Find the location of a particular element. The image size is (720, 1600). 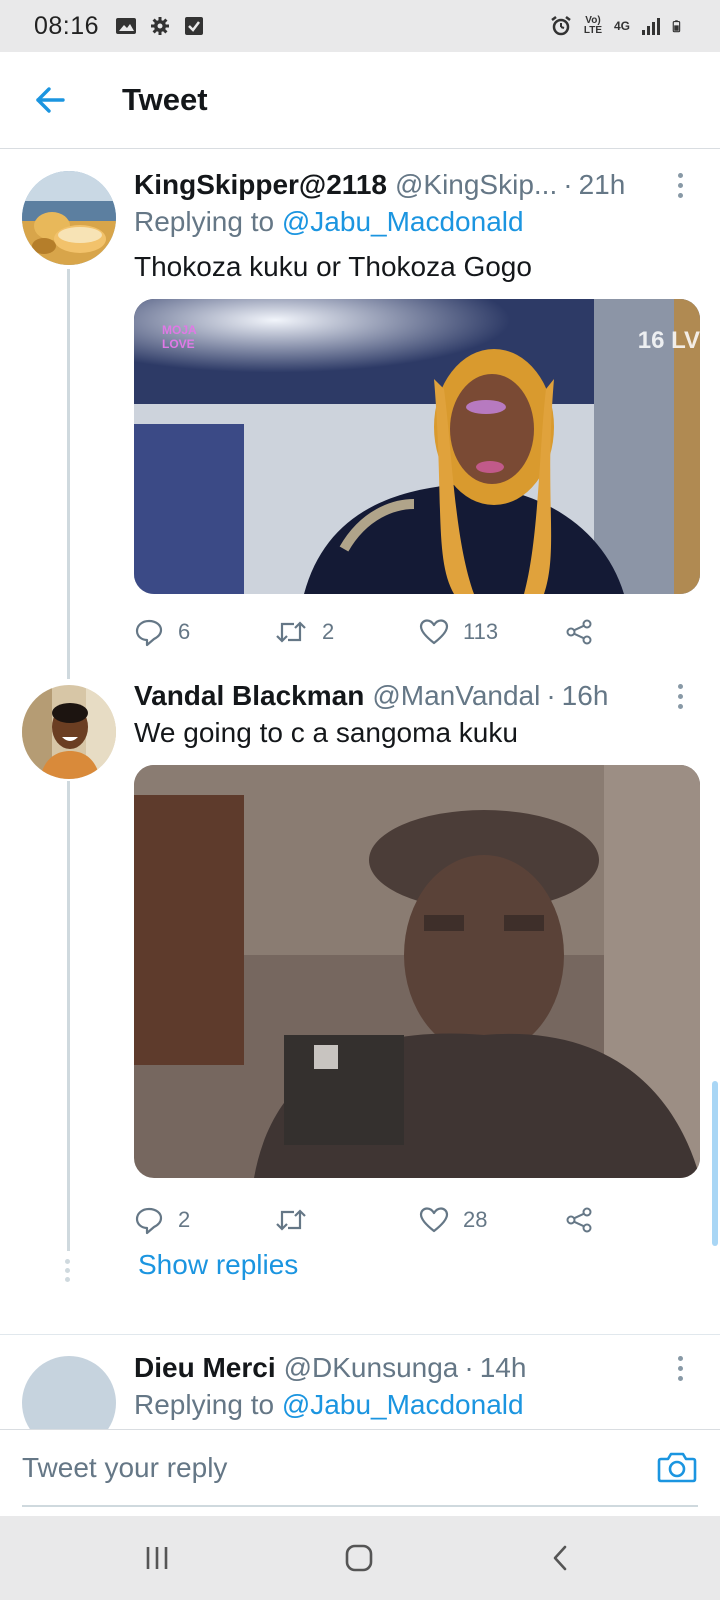

media-watermark-right: 16 LV is located at coordinates (668, 340).